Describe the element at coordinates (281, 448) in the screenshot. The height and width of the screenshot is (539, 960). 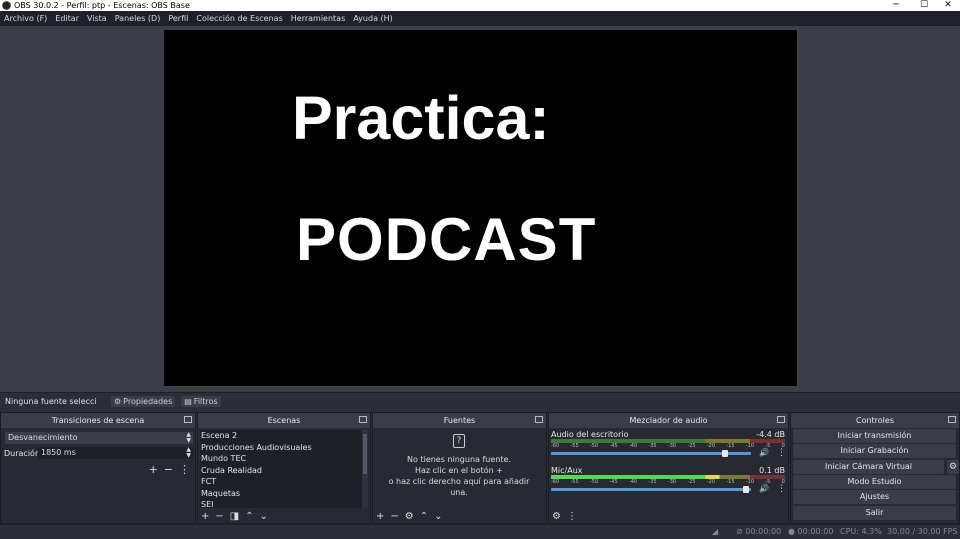
I see `scene-item: Producciones Audiovisuales` at that location.